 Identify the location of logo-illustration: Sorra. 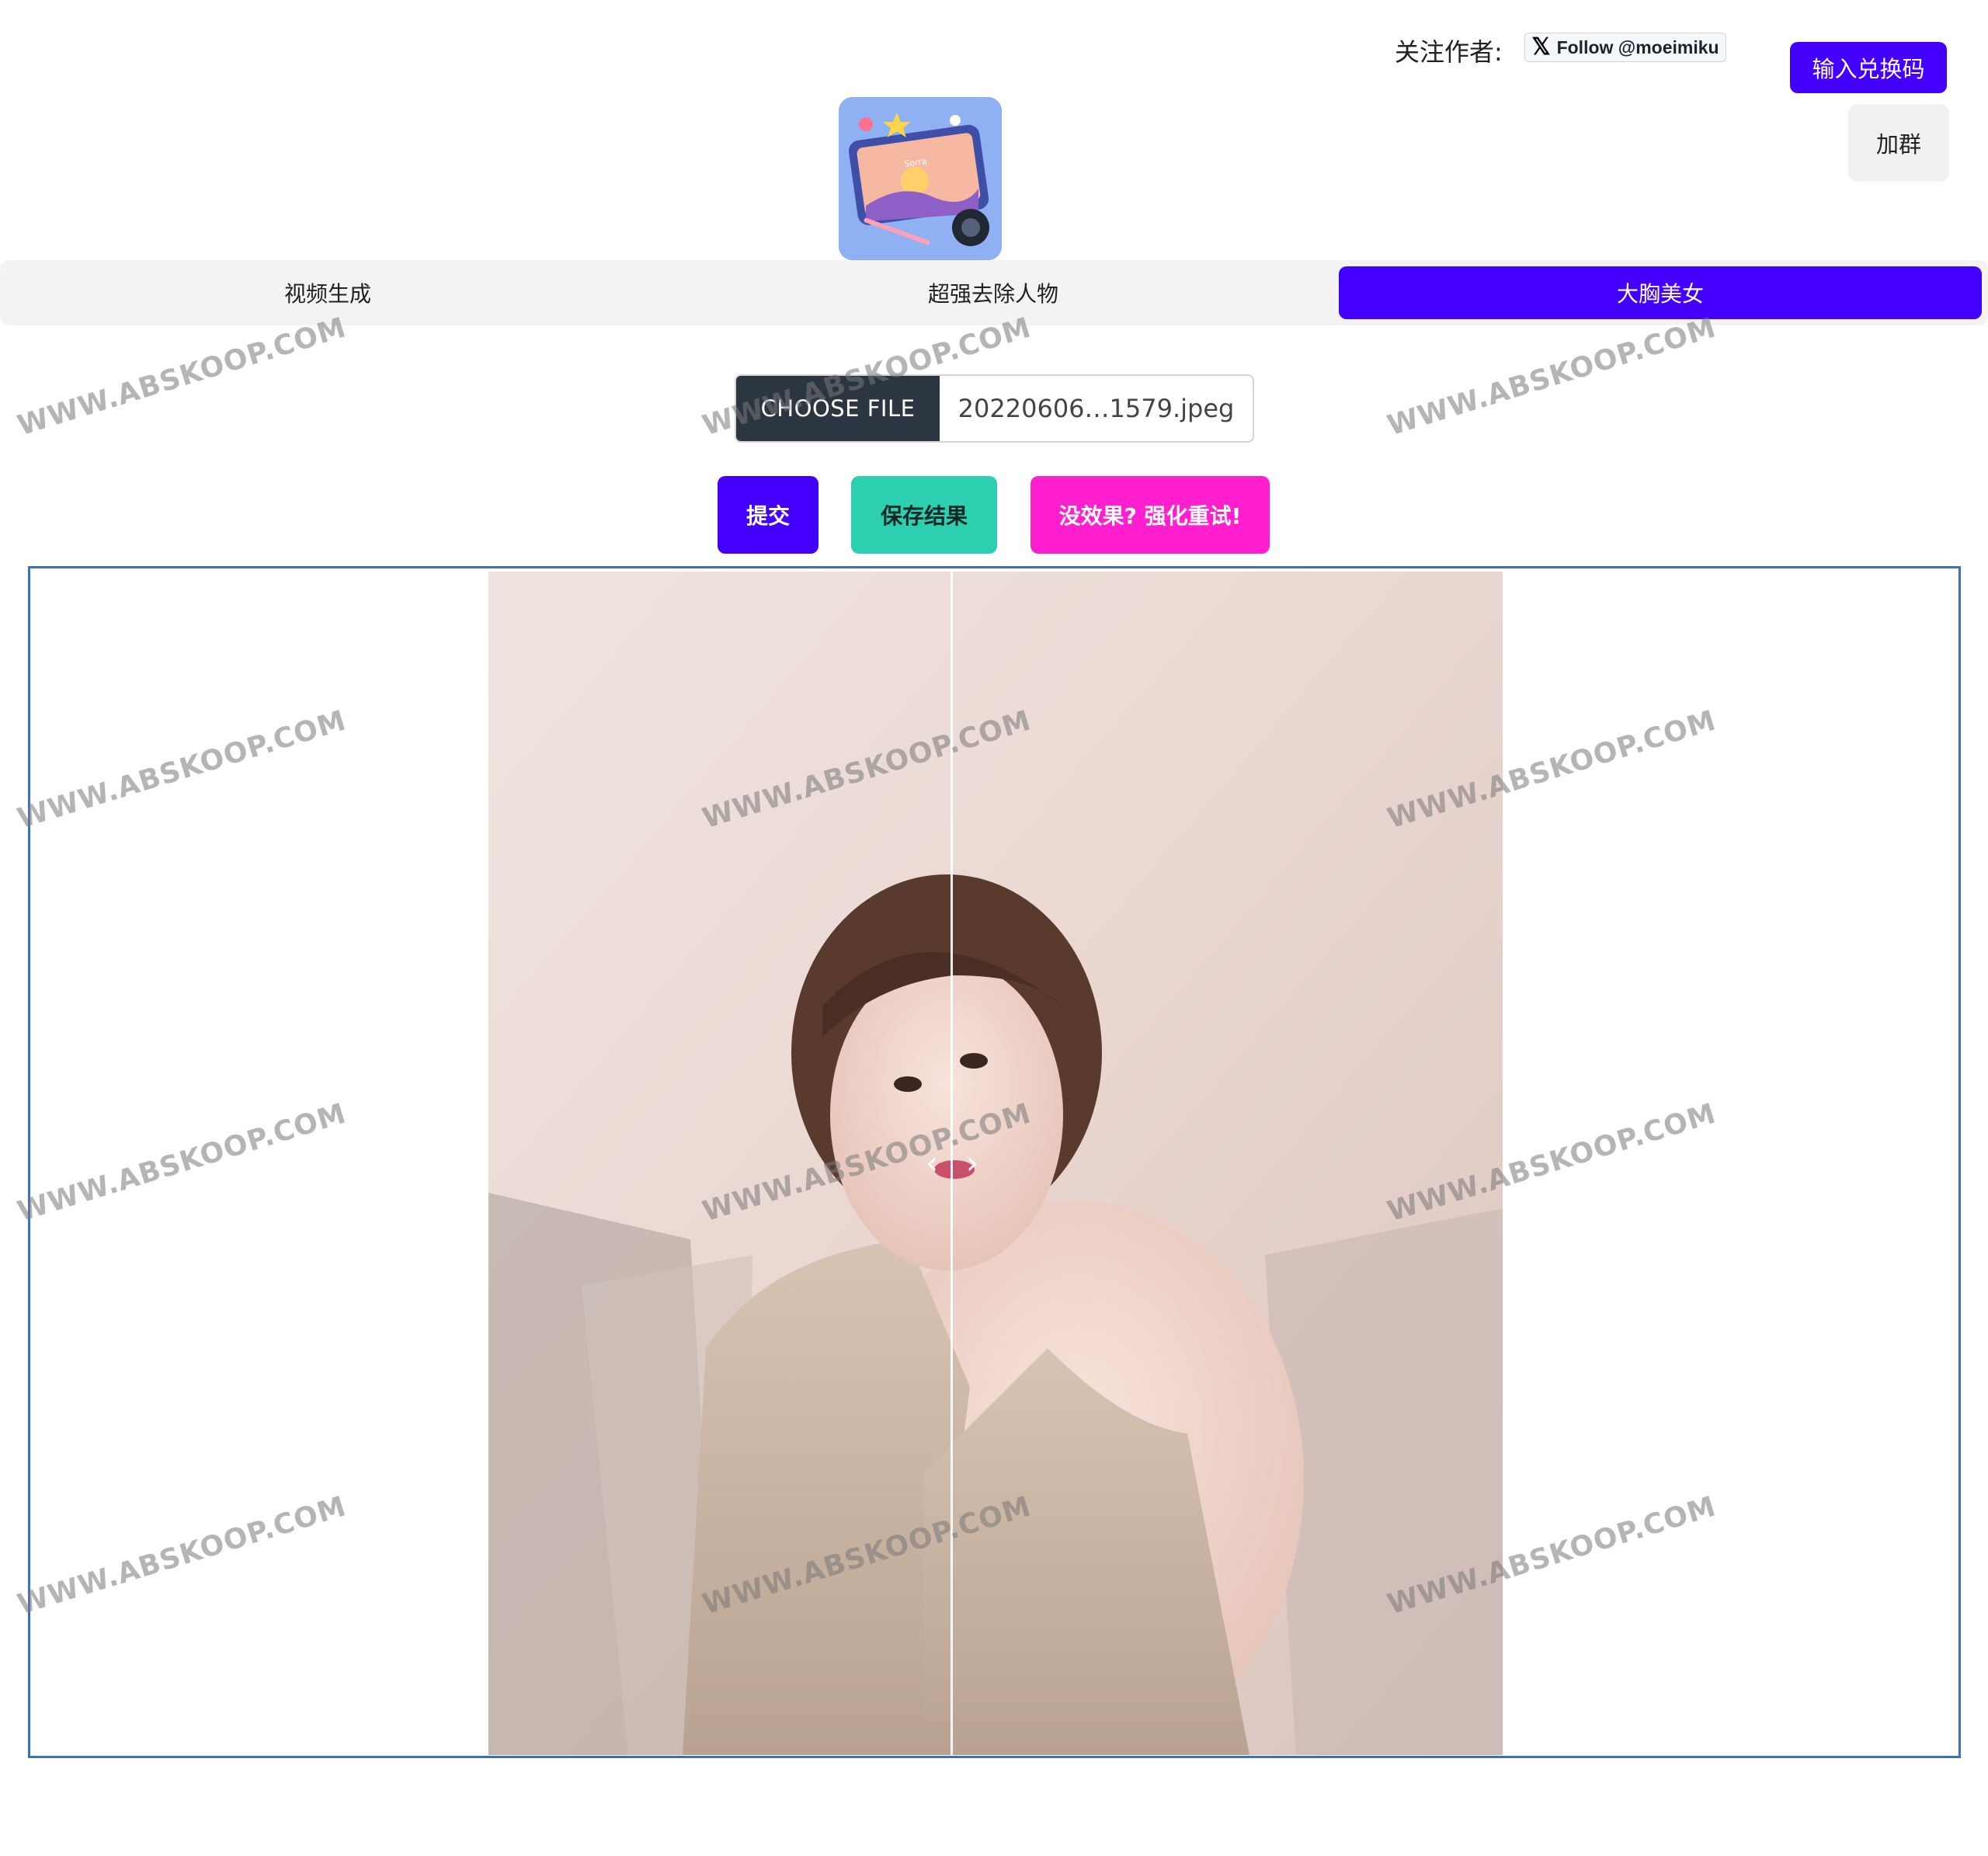
(920, 178).